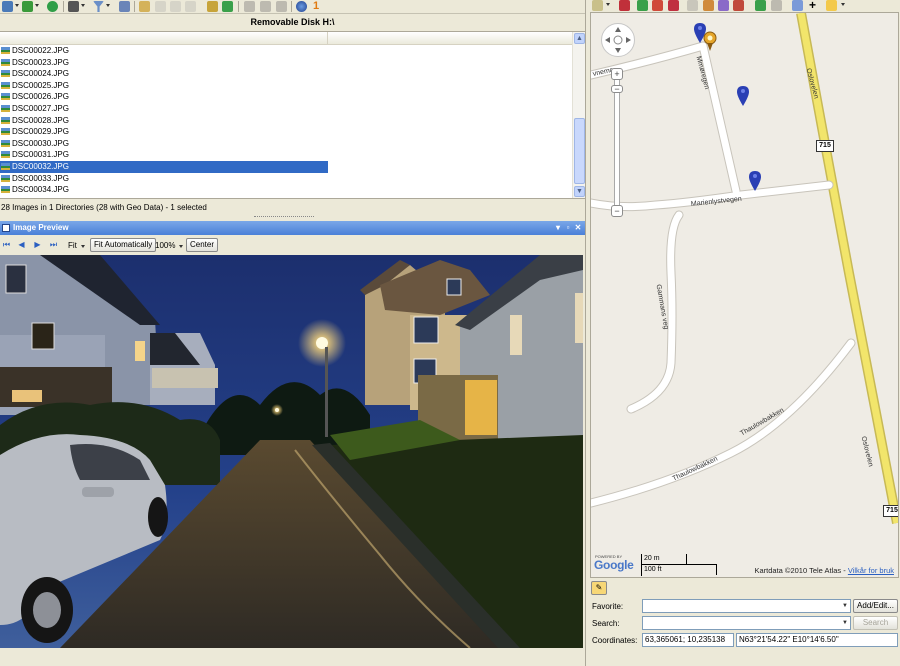  I want to click on file-row: DSC00032.JPG, so click(164, 166).